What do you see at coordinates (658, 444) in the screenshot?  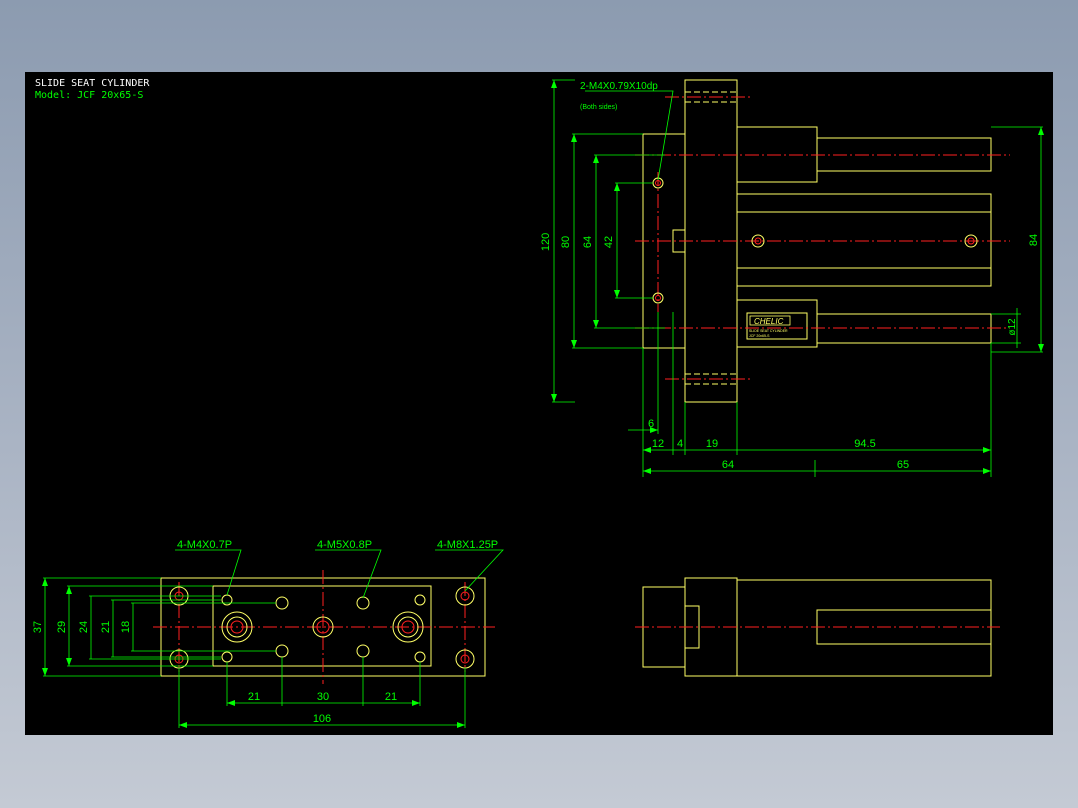 I see `dim-12: 12` at bounding box center [658, 444].